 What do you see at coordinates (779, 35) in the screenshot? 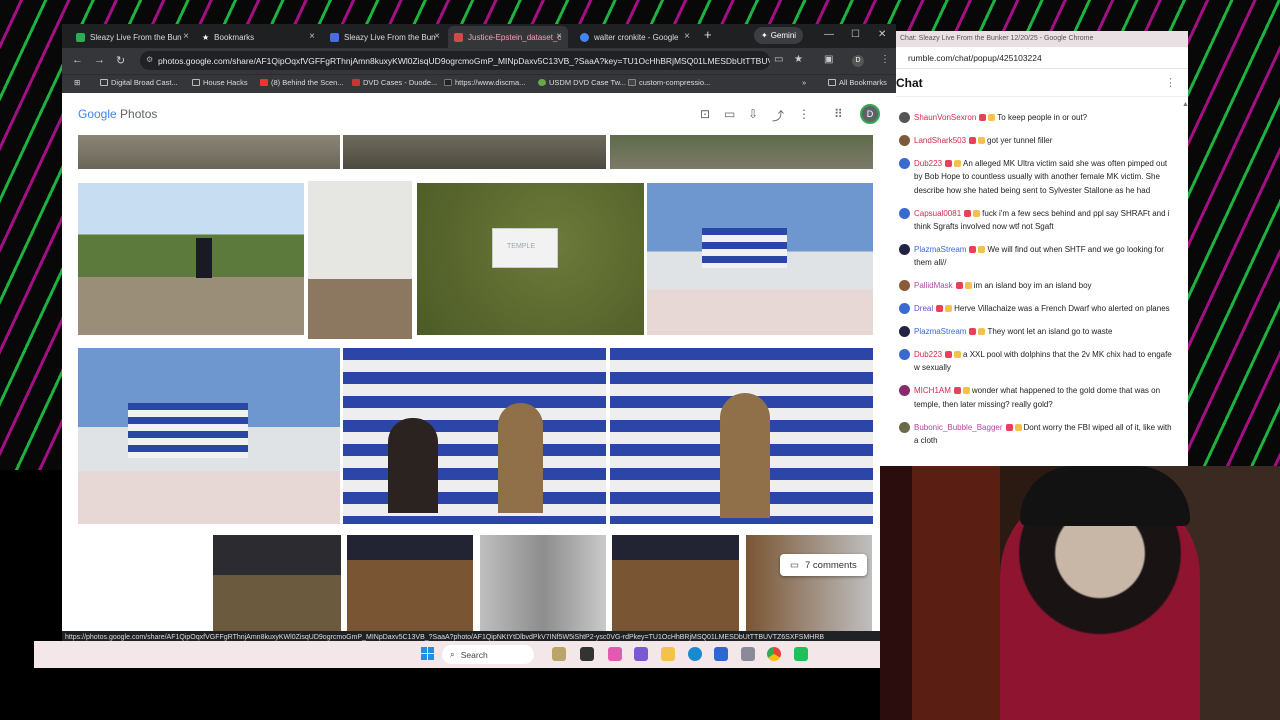
I see `gemini-button: ✦ Gemini` at bounding box center [779, 35].